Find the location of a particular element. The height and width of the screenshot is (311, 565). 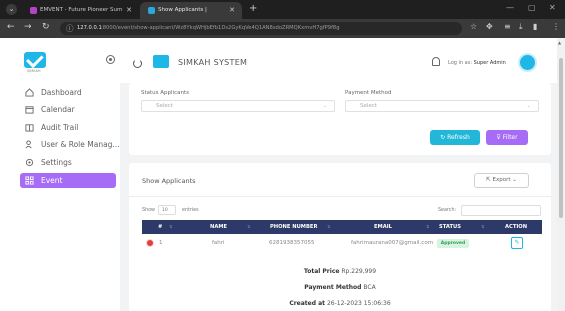

book-icon is located at coordinates (29, 128).